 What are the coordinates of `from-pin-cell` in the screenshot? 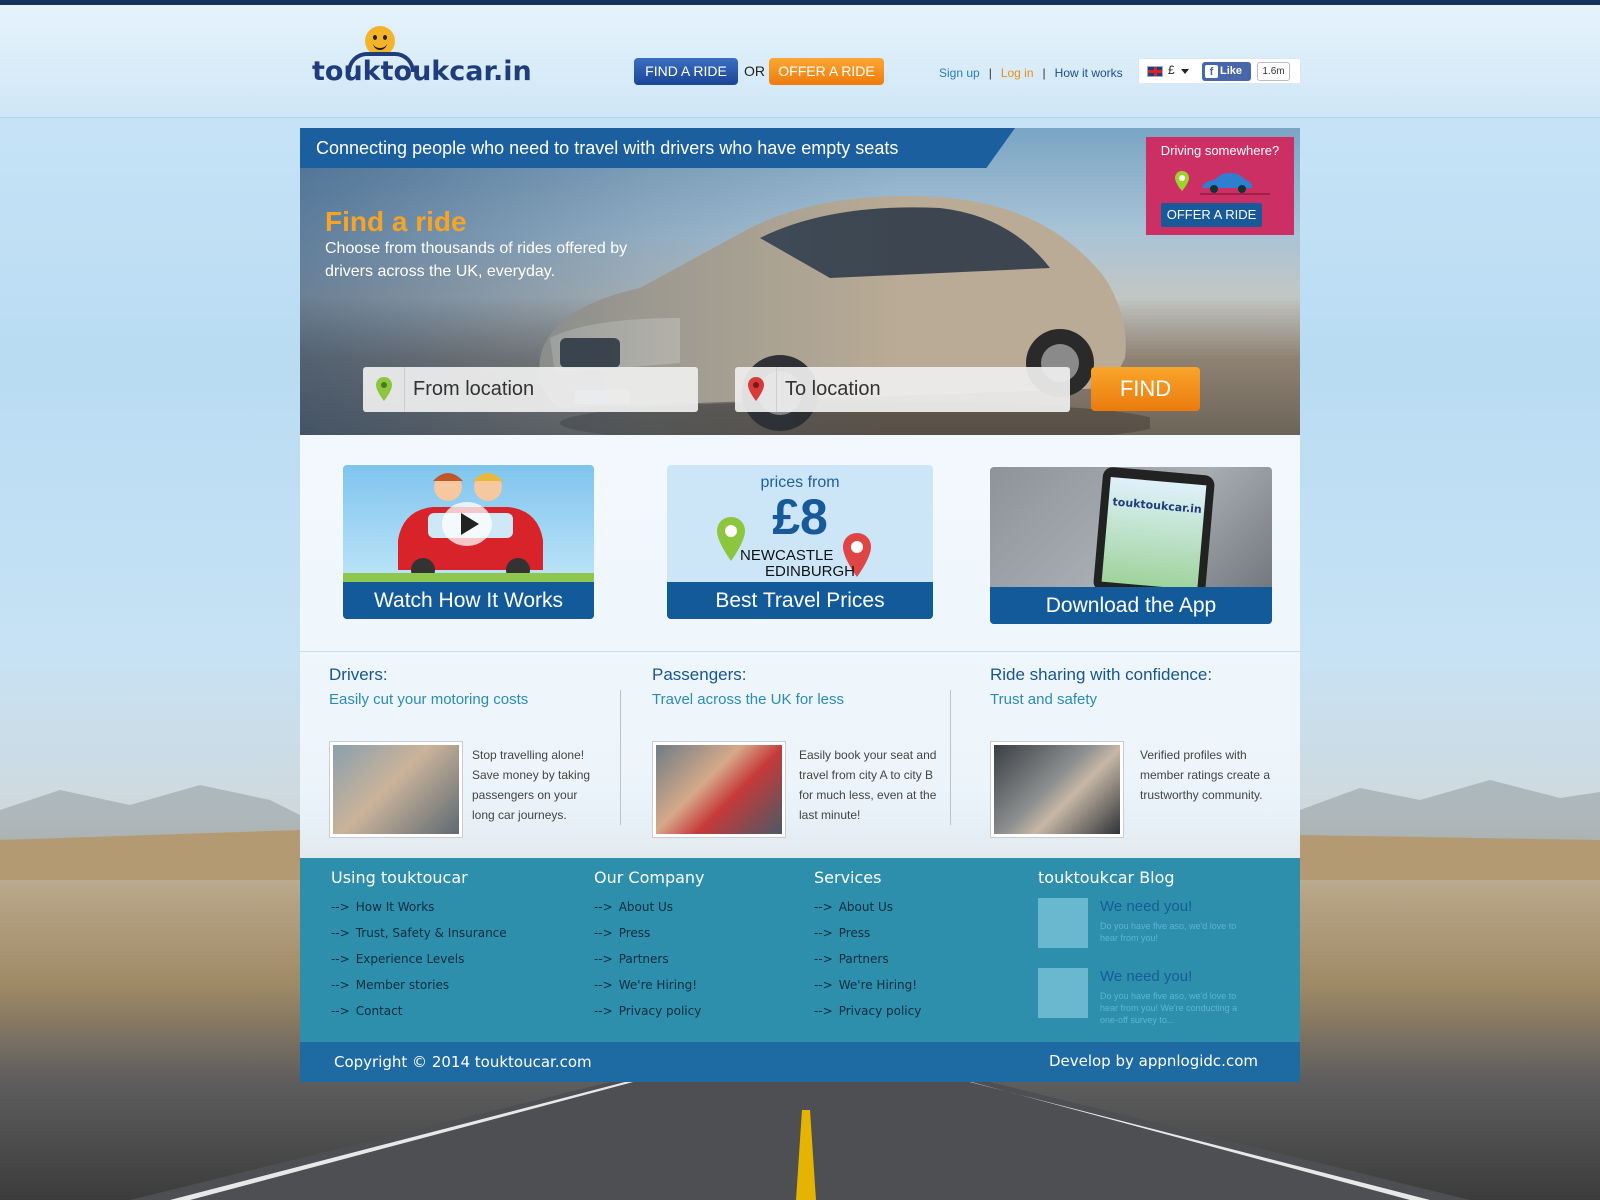 It's located at (384, 389).